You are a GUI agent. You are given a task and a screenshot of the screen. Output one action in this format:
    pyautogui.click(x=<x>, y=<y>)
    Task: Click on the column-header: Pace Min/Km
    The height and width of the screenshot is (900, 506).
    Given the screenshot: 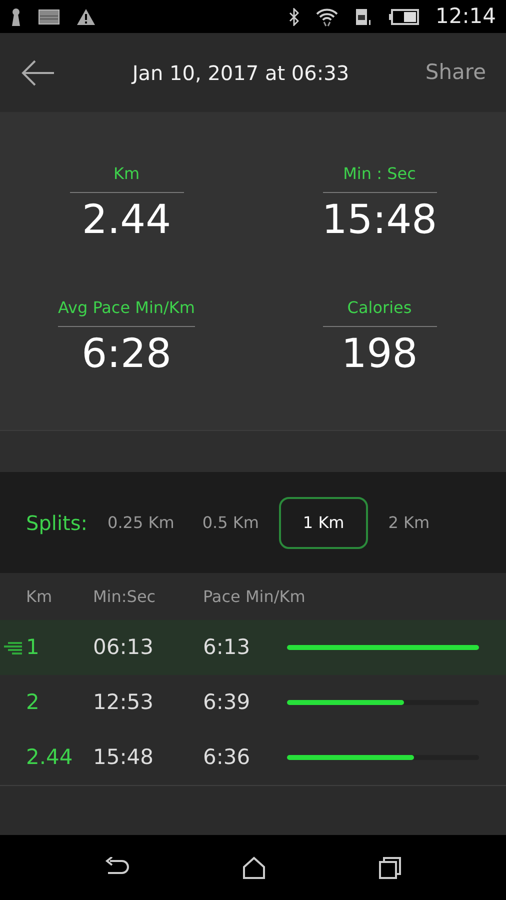 What is the action you would take?
    pyautogui.click(x=254, y=597)
    